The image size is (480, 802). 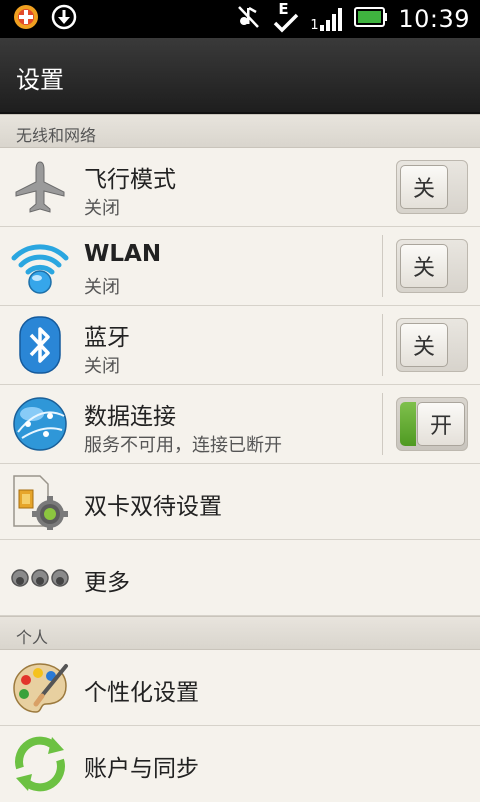 I want to click on row-label: 蓝牙, so click(x=107, y=338).